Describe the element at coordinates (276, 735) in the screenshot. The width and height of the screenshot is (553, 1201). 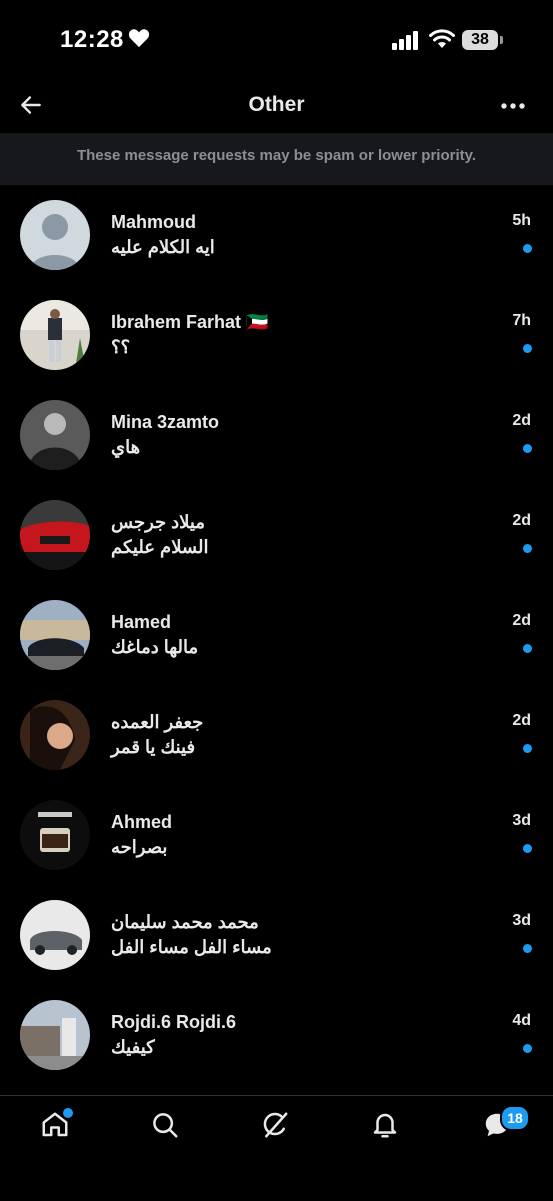
I see `conversation-row: جعفر العمده فينك يا قمر 2d` at that location.